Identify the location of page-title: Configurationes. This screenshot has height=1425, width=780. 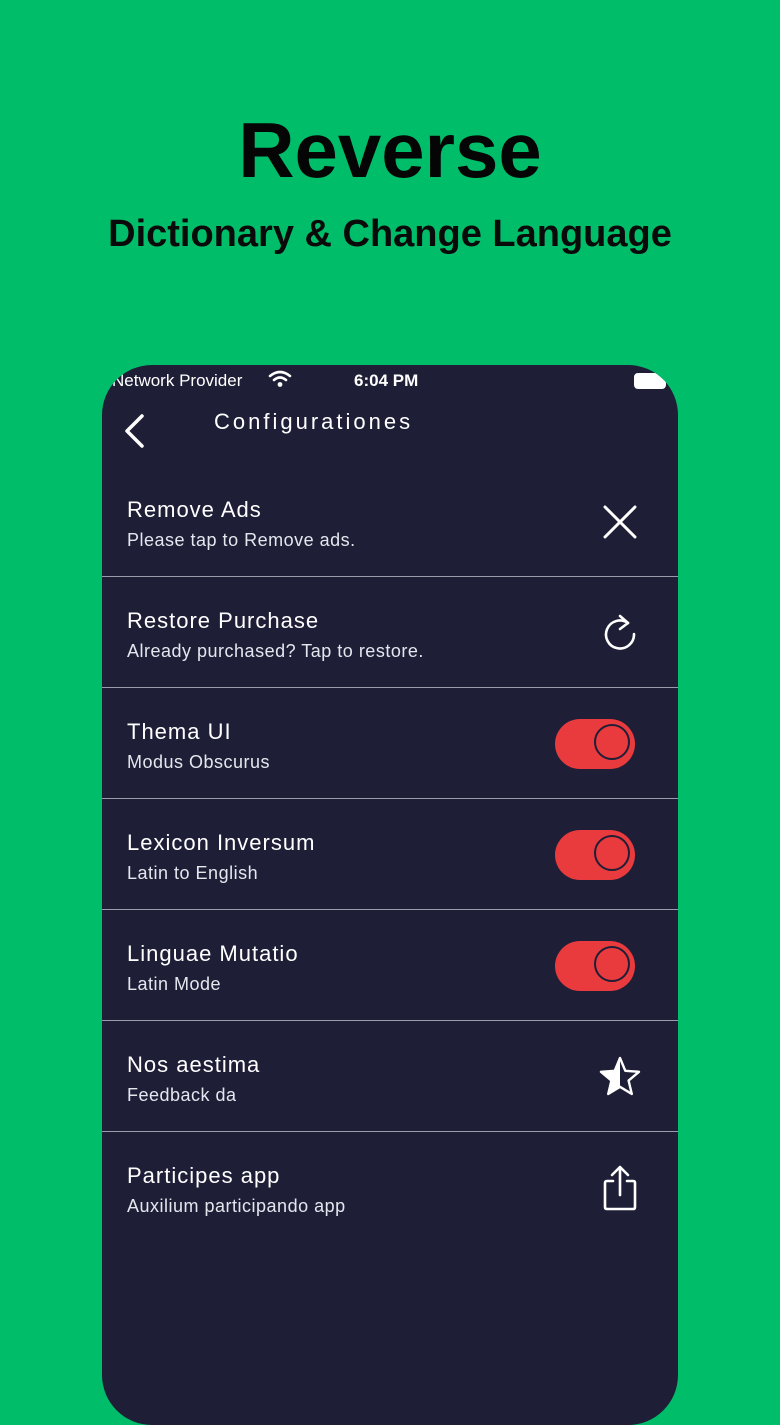
(314, 421).